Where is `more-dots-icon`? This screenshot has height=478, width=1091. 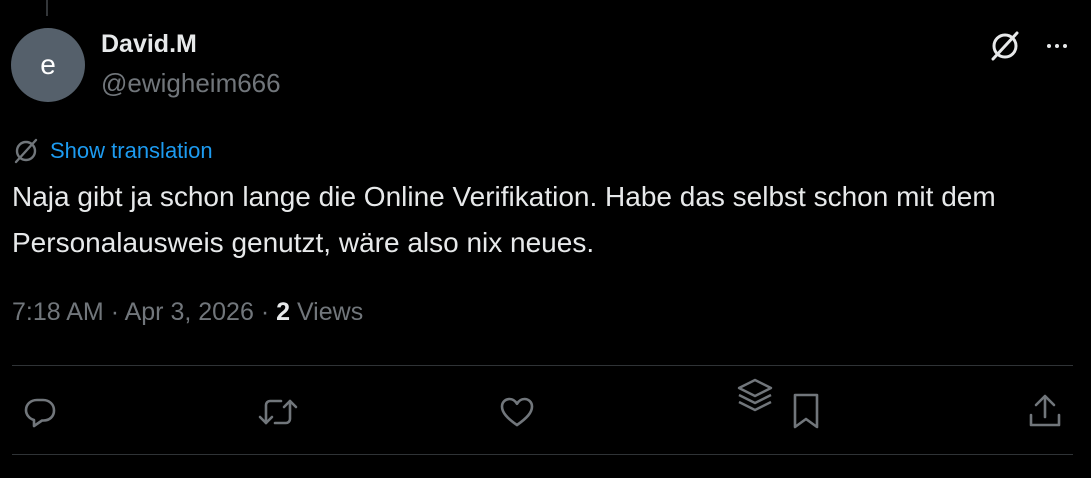
more-dots-icon is located at coordinates (1049, 46).